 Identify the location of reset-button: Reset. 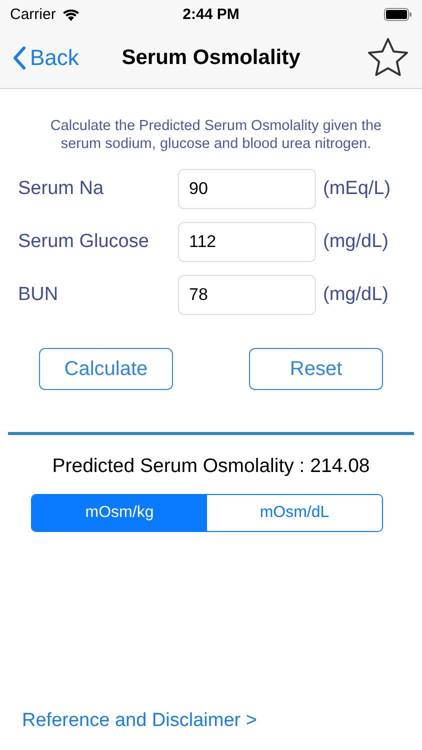
(316, 369).